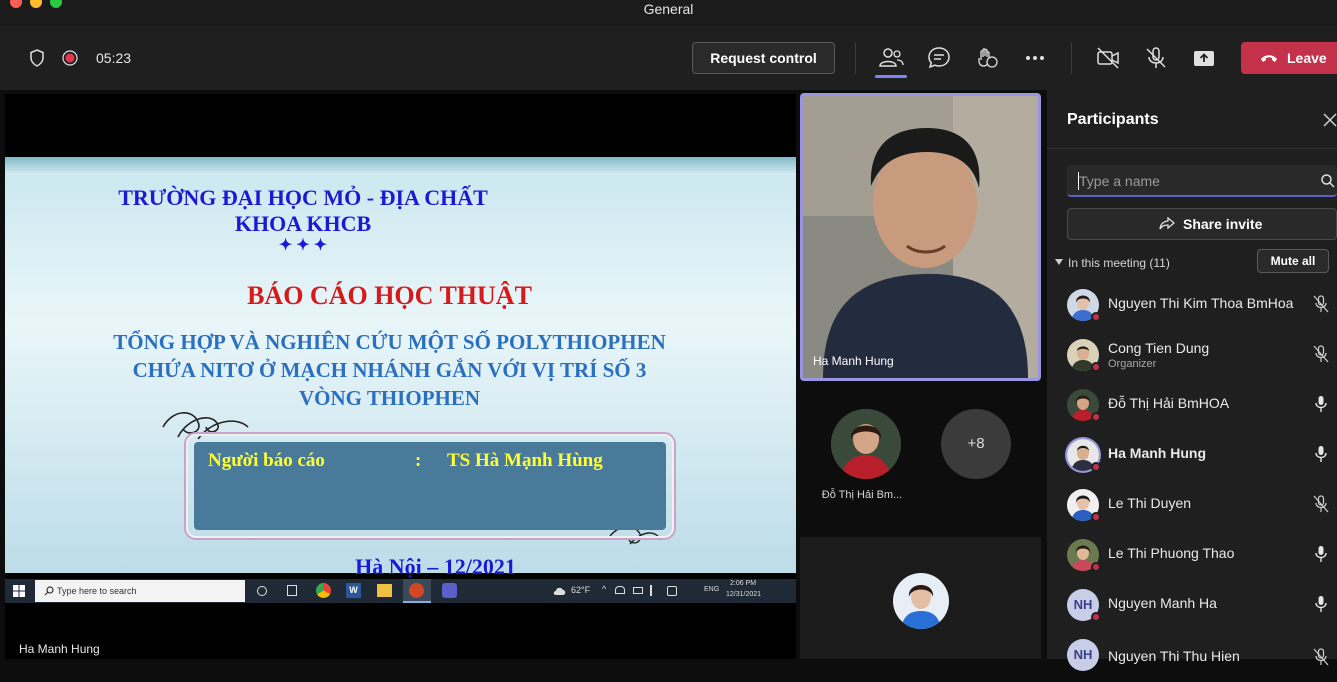 This screenshot has width=1337, height=682. What do you see at coordinates (1035, 58) in the screenshot?
I see `more-options-icon` at bounding box center [1035, 58].